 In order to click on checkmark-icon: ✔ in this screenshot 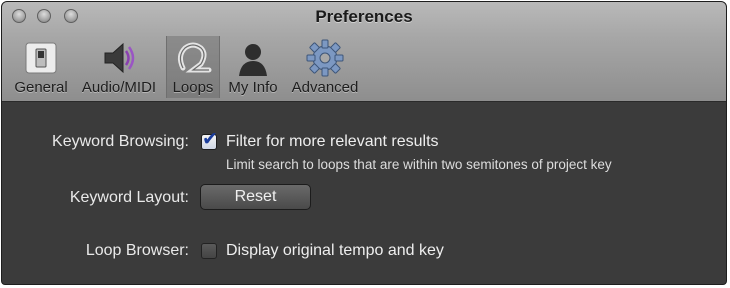, I will do `click(210, 139)`.